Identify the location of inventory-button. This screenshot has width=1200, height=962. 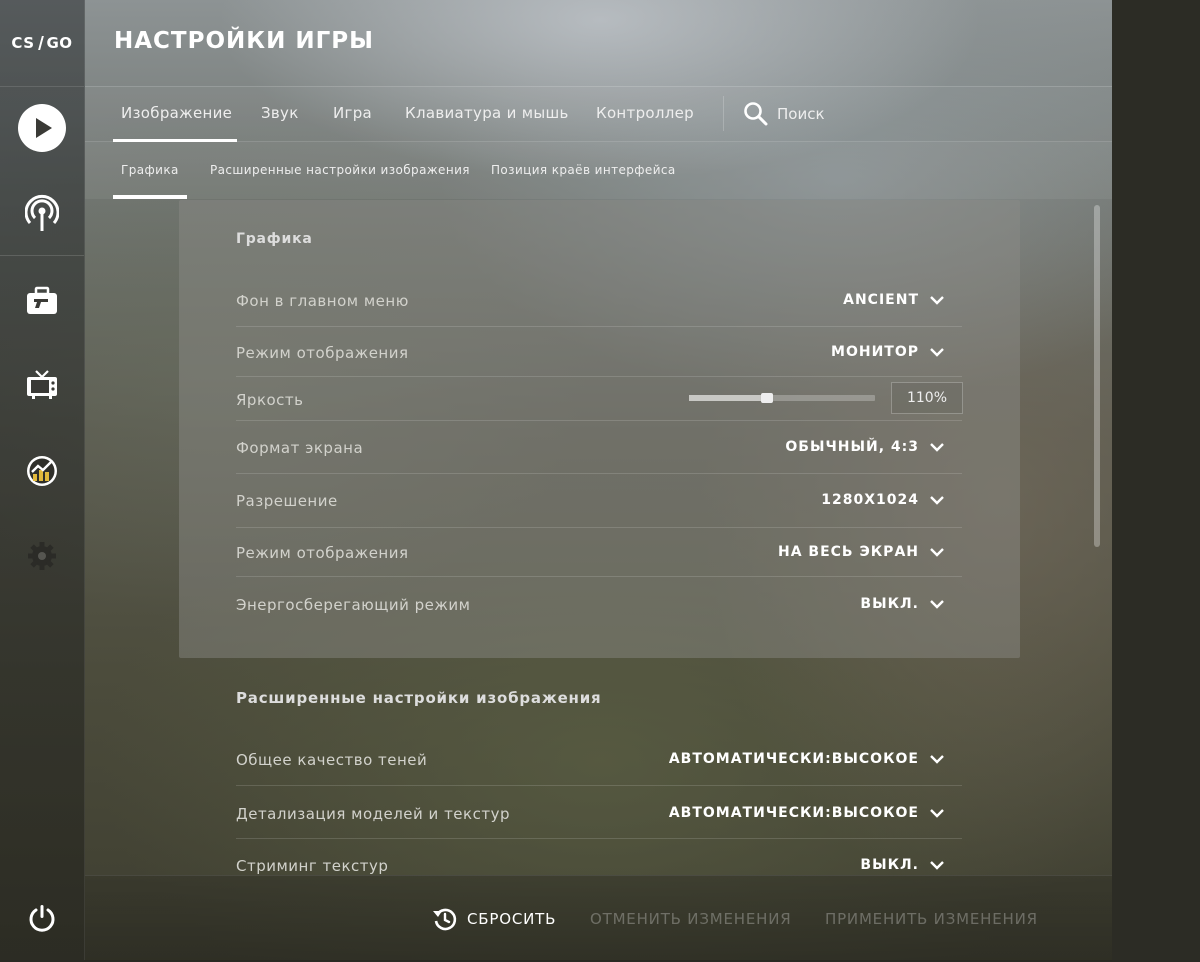
(42, 301).